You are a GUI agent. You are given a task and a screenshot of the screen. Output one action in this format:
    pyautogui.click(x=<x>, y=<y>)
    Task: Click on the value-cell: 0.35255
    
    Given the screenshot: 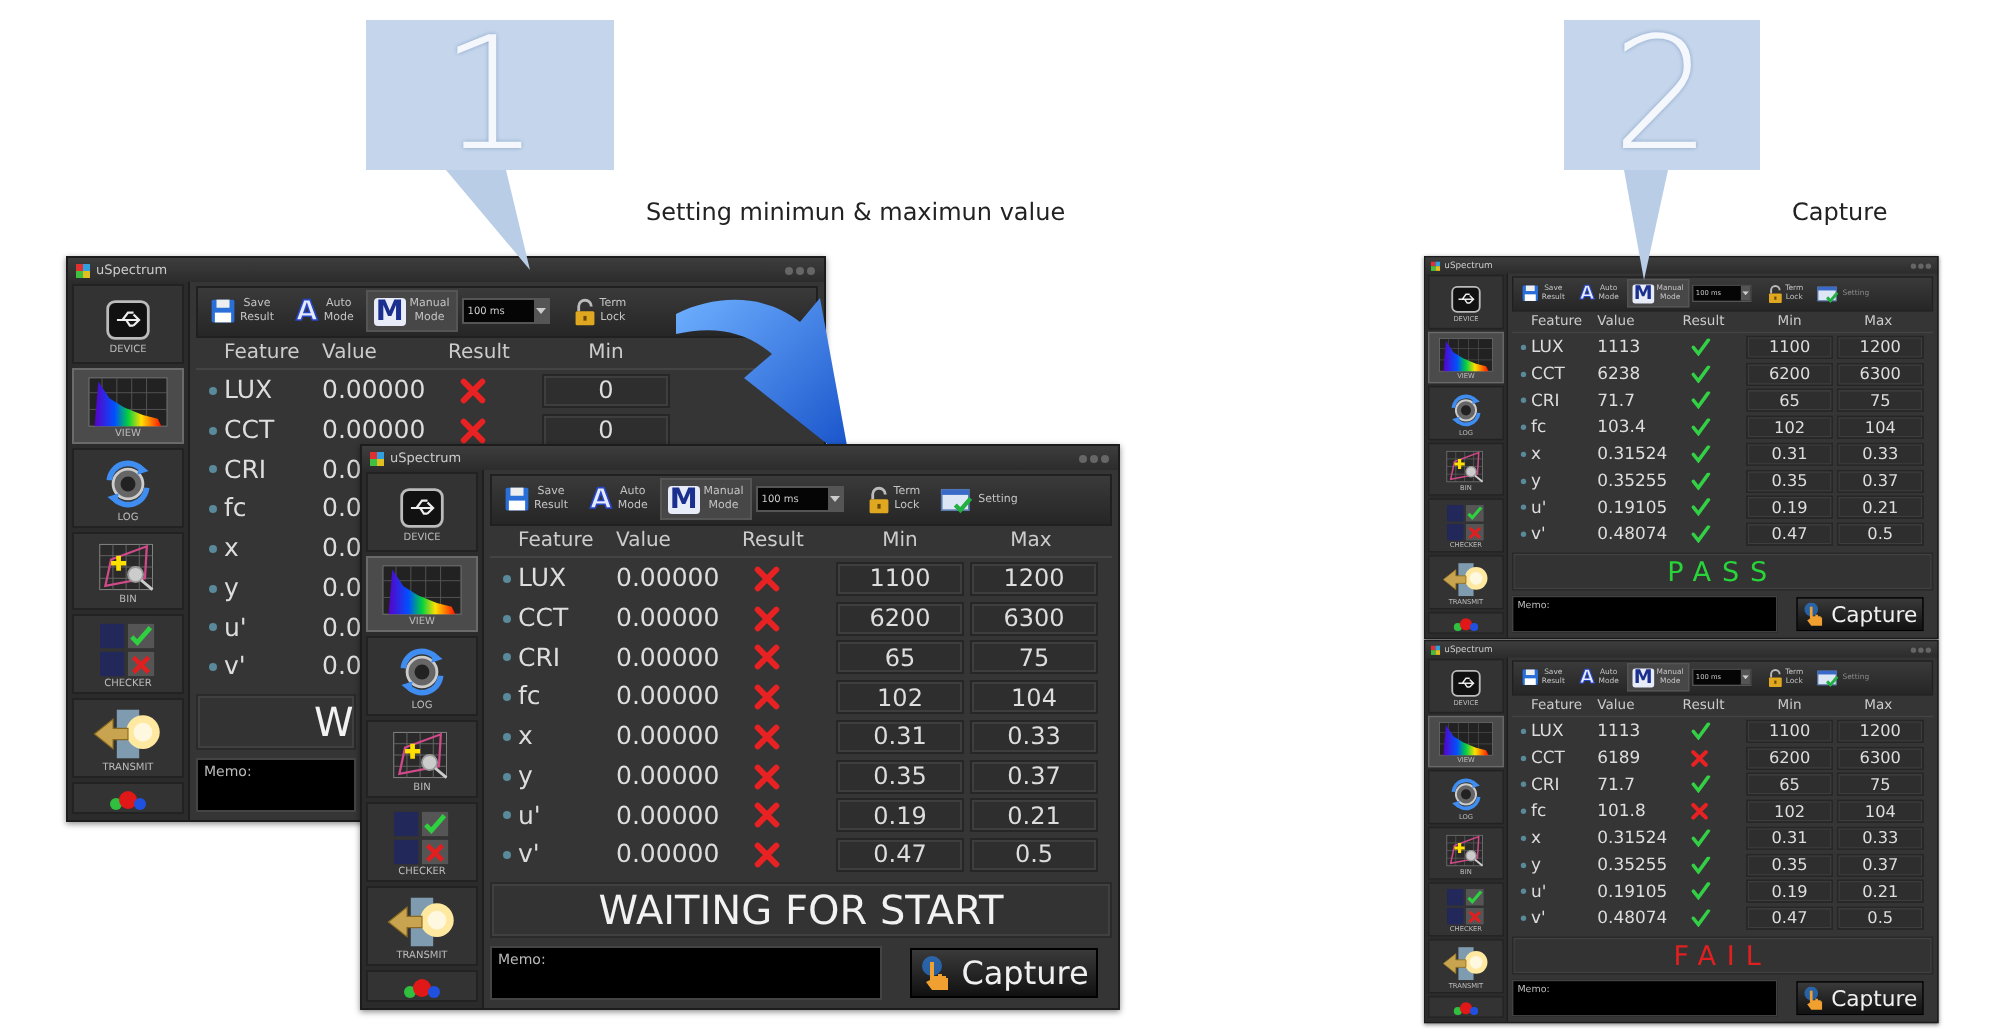 What is the action you would take?
    pyautogui.click(x=1632, y=481)
    